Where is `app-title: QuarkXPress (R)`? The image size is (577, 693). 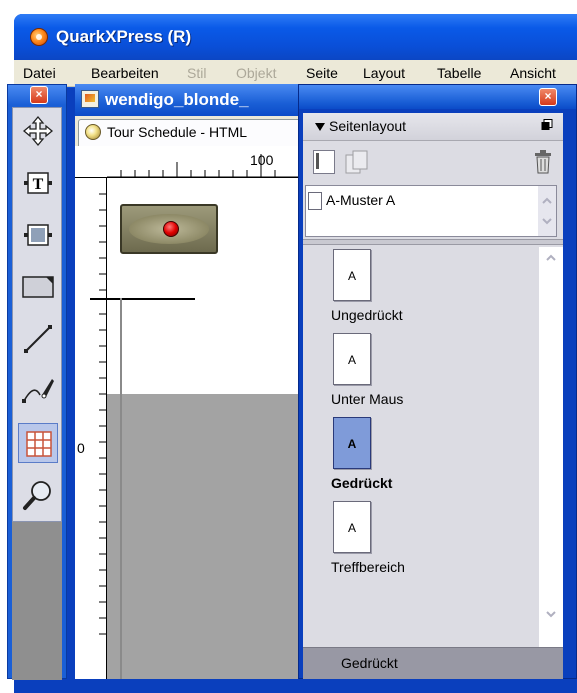 app-title: QuarkXPress (R) is located at coordinates (124, 36).